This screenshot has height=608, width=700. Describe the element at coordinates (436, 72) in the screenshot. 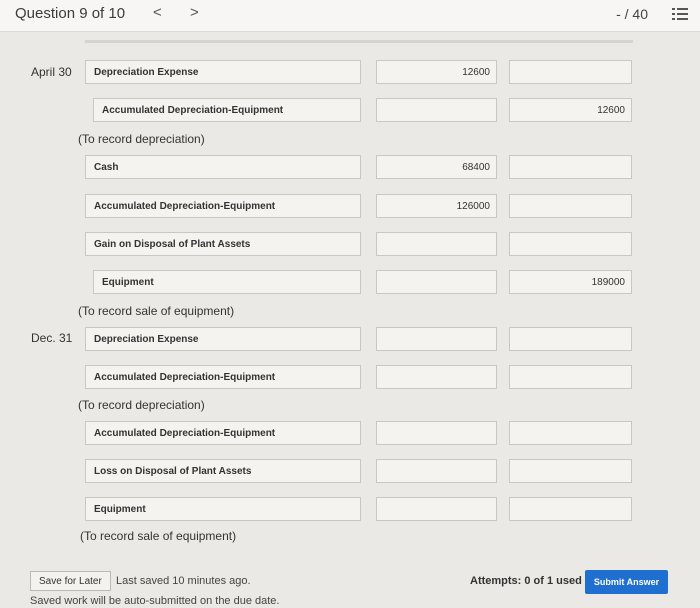

I see `debit-field: 12600` at that location.